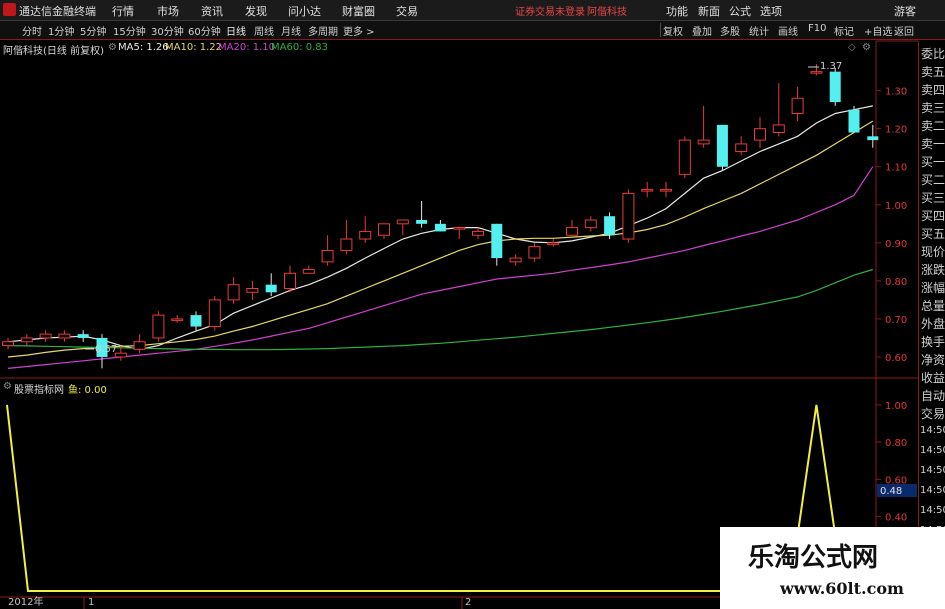 The width and height of the screenshot is (945, 609). What do you see at coordinates (677, 11) in the screenshot?
I see `menu-item-function: 功能` at bounding box center [677, 11].